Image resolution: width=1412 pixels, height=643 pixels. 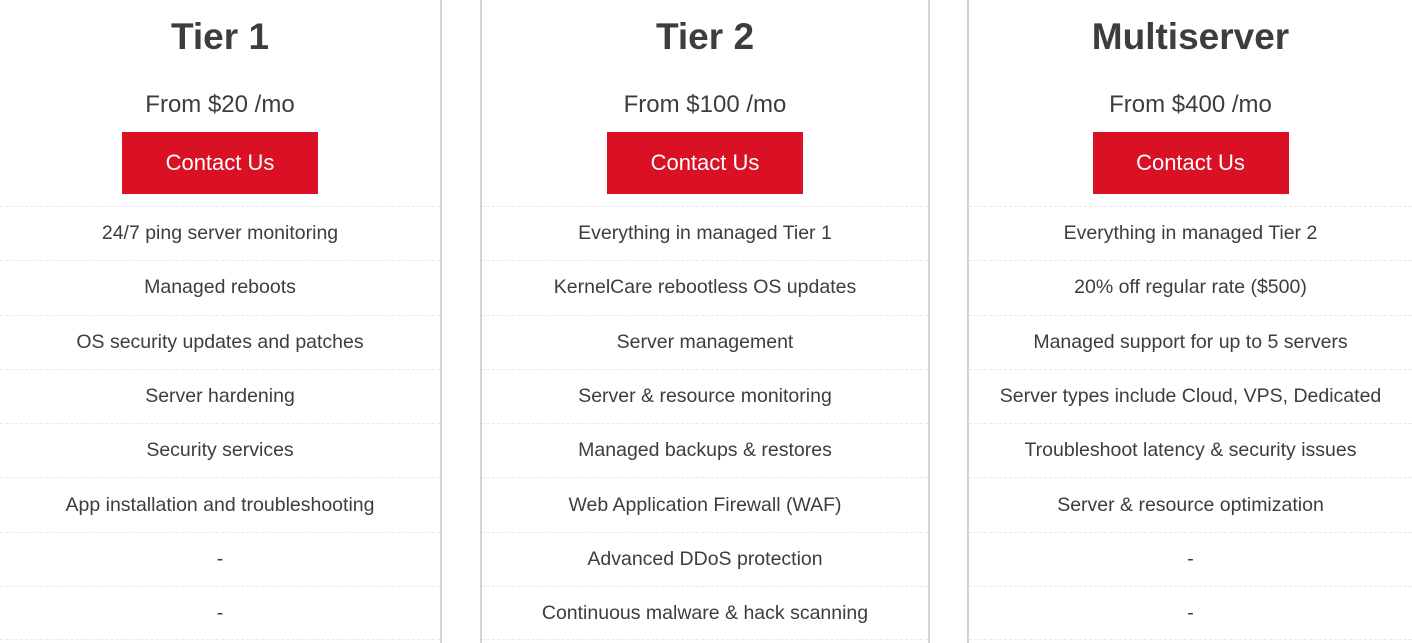 What do you see at coordinates (1190, 287) in the screenshot?
I see `feature-item: 20% off regular rate ($500)` at bounding box center [1190, 287].